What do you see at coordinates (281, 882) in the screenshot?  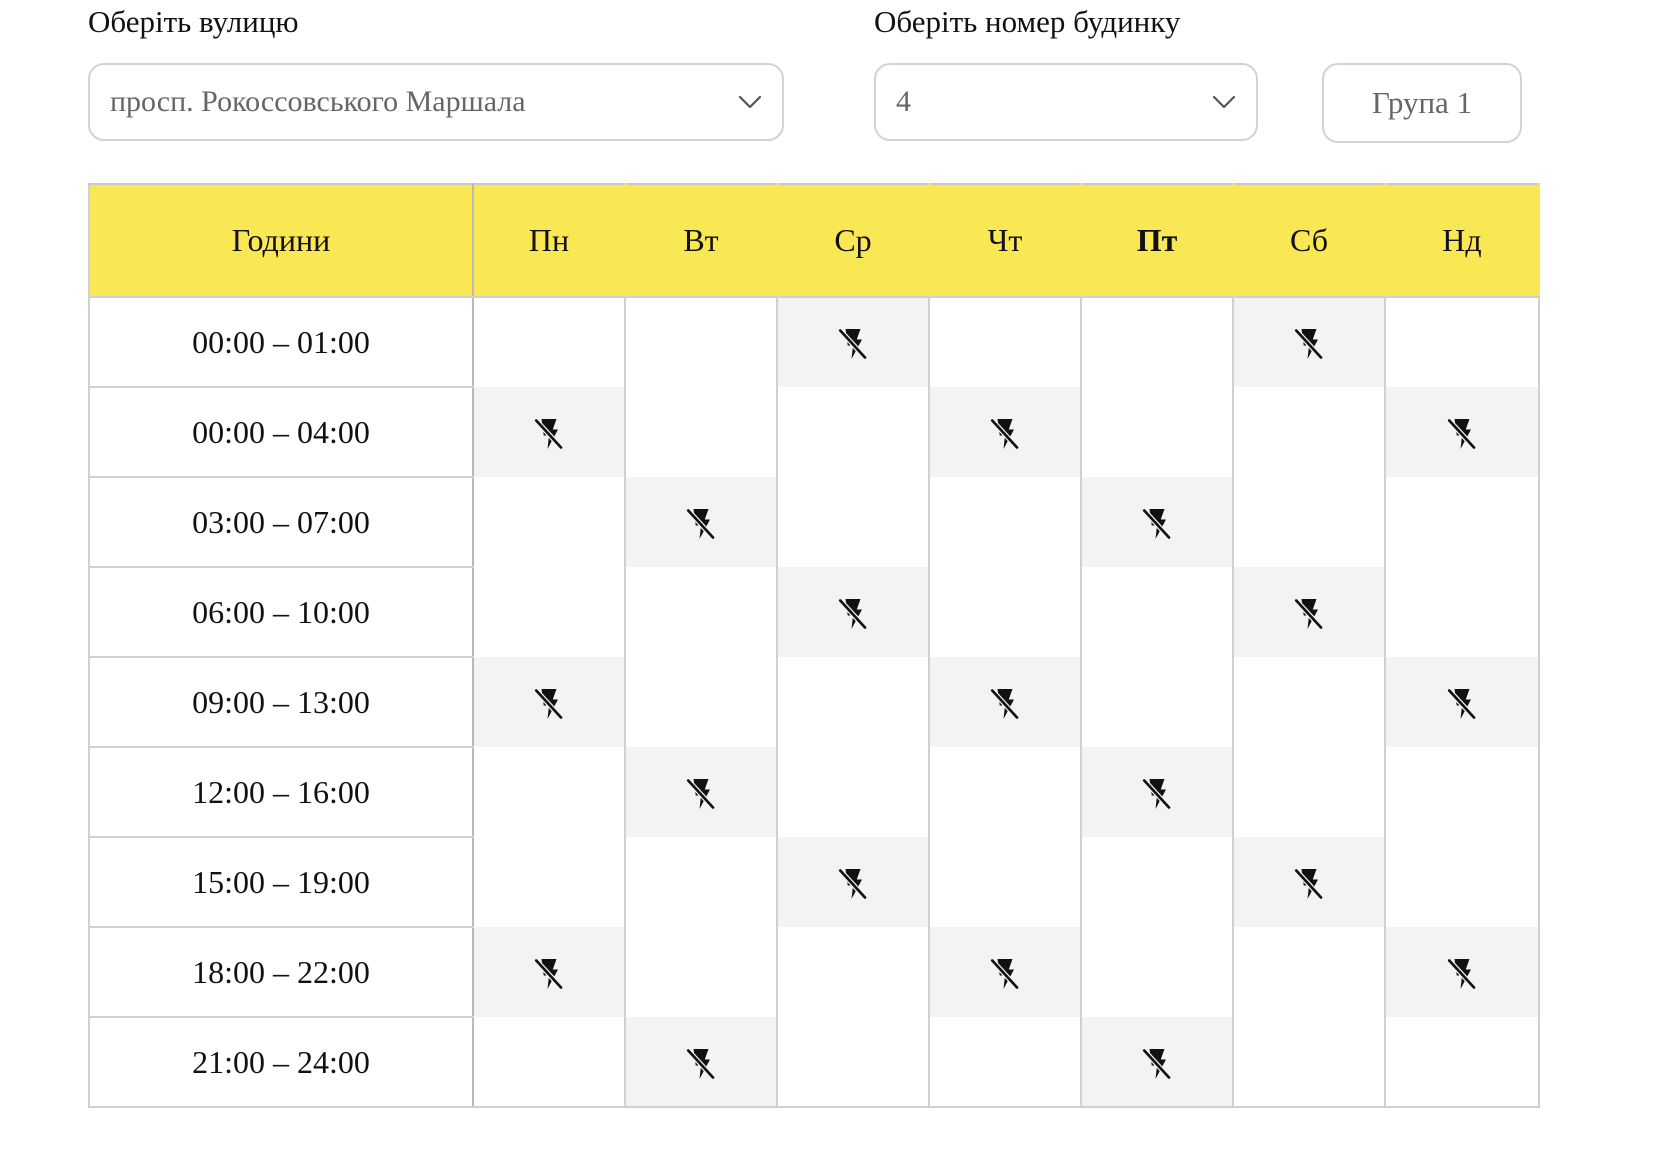 I see `time-range-cell: 15:00 – 19:00` at bounding box center [281, 882].